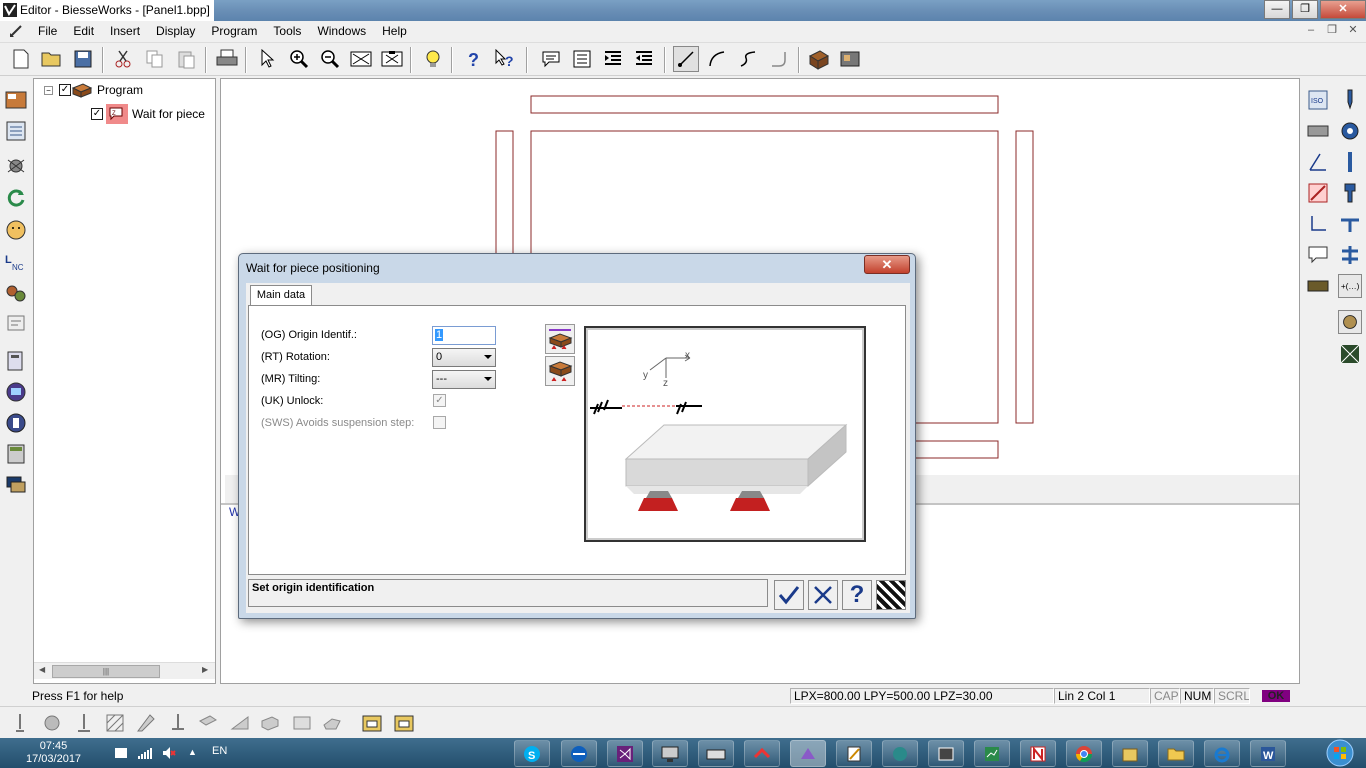 The image size is (1366, 768). What do you see at coordinates (1318, 162) in the screenshot?
I see `angle-icon` at bounding box center [1318, 162].